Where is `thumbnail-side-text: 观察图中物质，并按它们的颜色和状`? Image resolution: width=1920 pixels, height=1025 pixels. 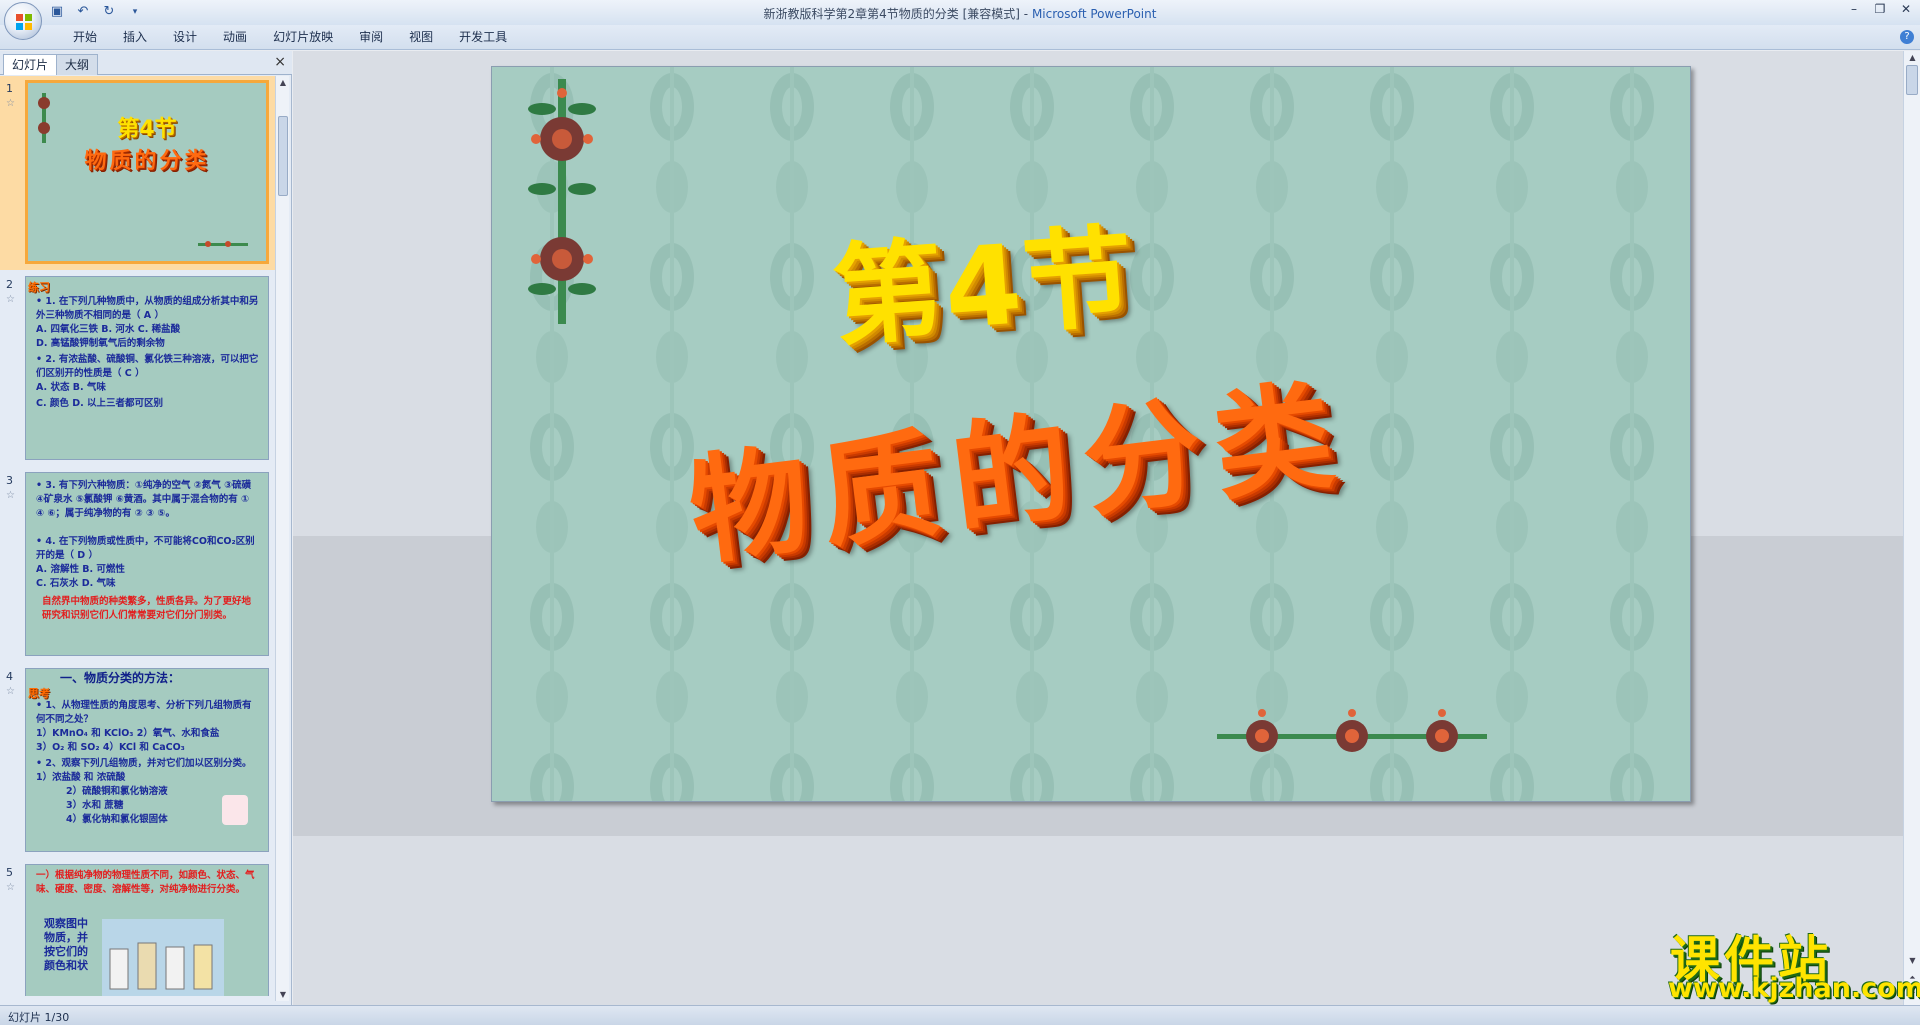
thumbnail-side-text: 观察图中物质，并按它们的颜色和状 is located at coordinates (66, 944).